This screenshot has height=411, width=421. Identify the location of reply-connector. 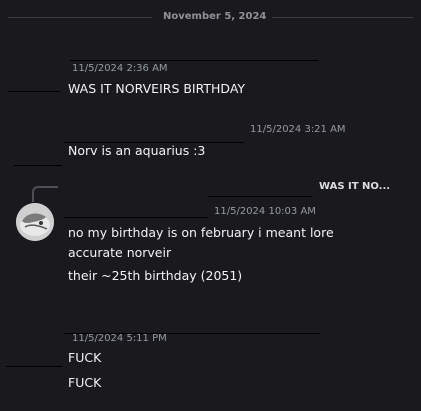
(45, 194).